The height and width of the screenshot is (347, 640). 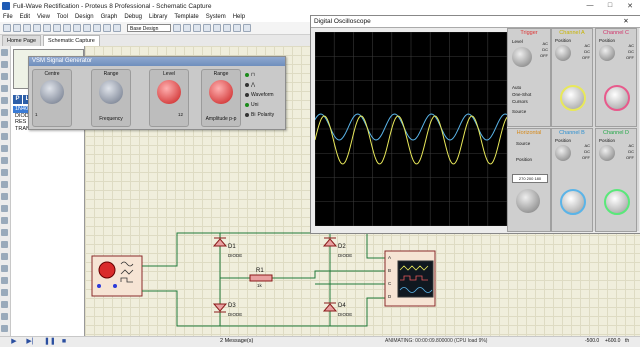 What do you see at coordinates (528, 201) in the screenshot?
I see `timebase-knob` at bounding box center [528, 201].